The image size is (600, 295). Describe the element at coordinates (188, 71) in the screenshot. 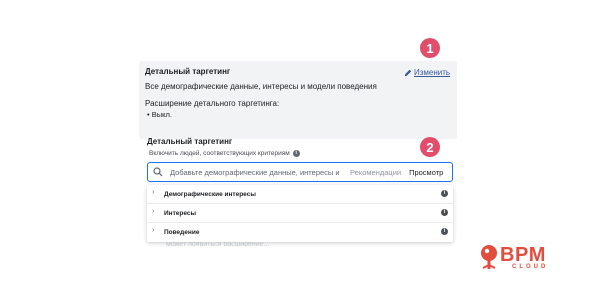

I see `summary-title: Детальный таргетинг` at that location.